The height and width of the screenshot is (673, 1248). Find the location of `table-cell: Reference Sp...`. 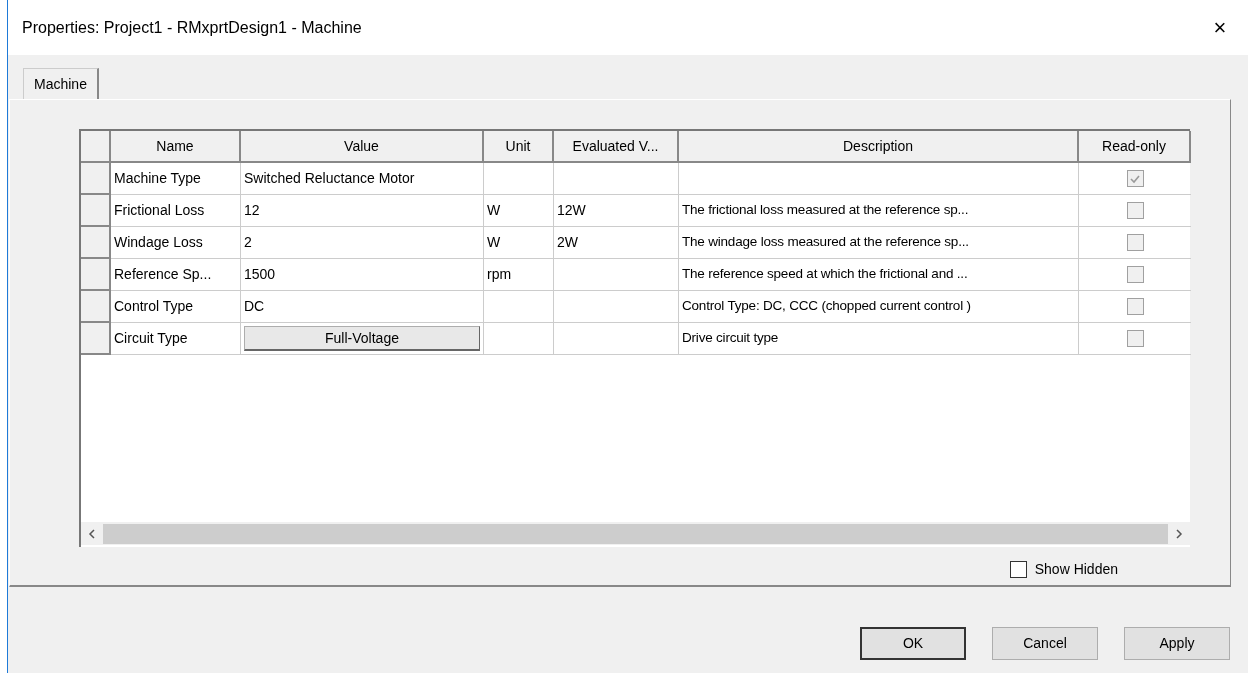

table-cell: Reference Sp... is located at coordinates (176, 275).